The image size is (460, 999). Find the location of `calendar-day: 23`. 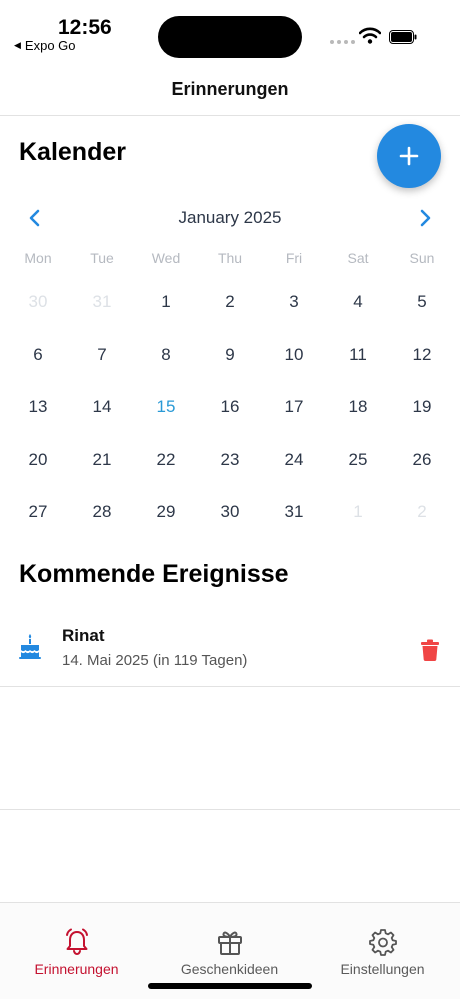

calendar-day: 23 is located at coordinates (230, 460).